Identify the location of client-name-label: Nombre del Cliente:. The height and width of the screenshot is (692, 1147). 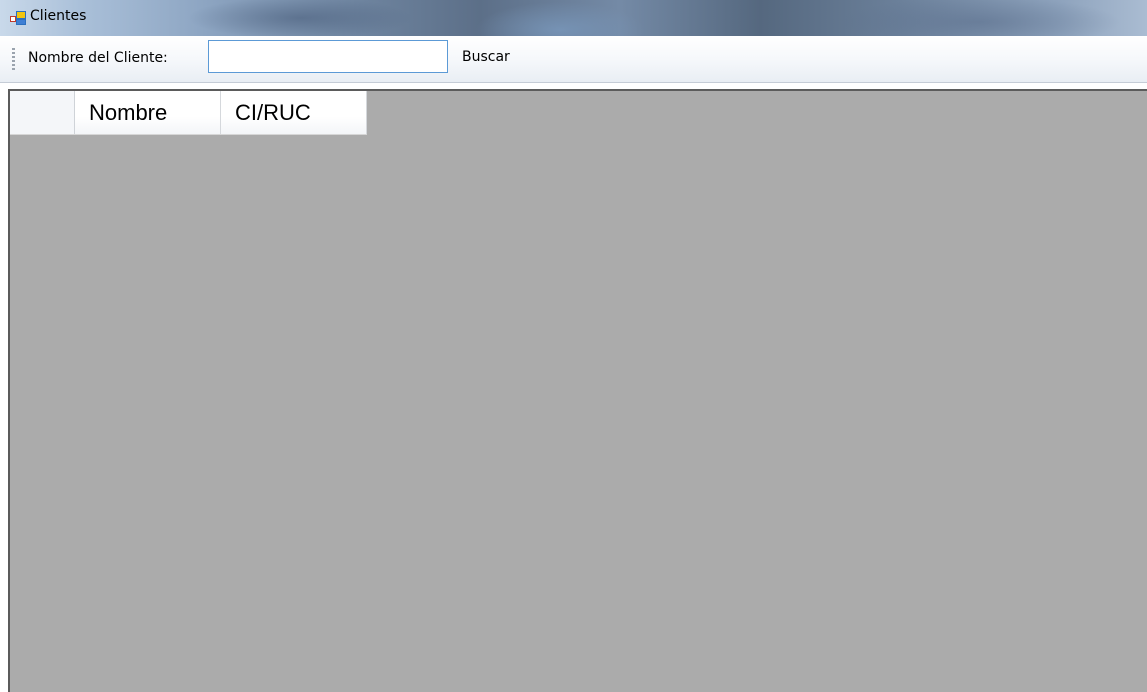
(98, 58).